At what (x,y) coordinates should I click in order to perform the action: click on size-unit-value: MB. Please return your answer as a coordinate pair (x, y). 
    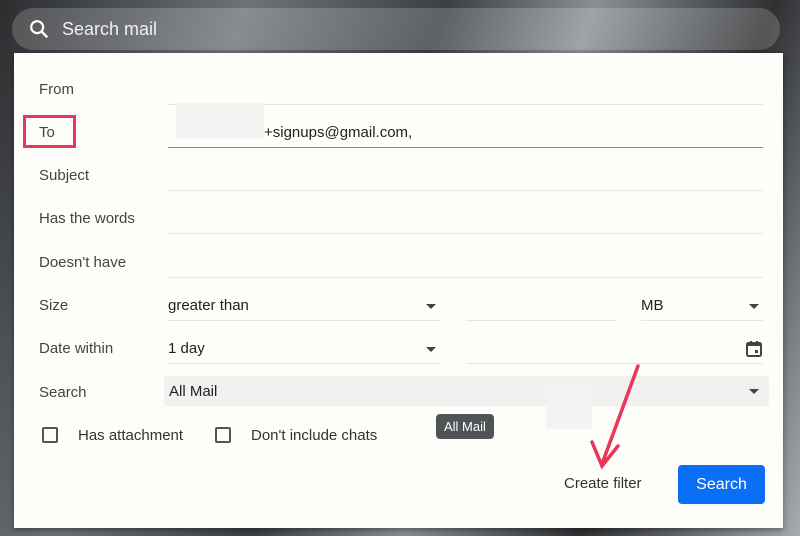
    Looking at the image, I should click on (652, 305).